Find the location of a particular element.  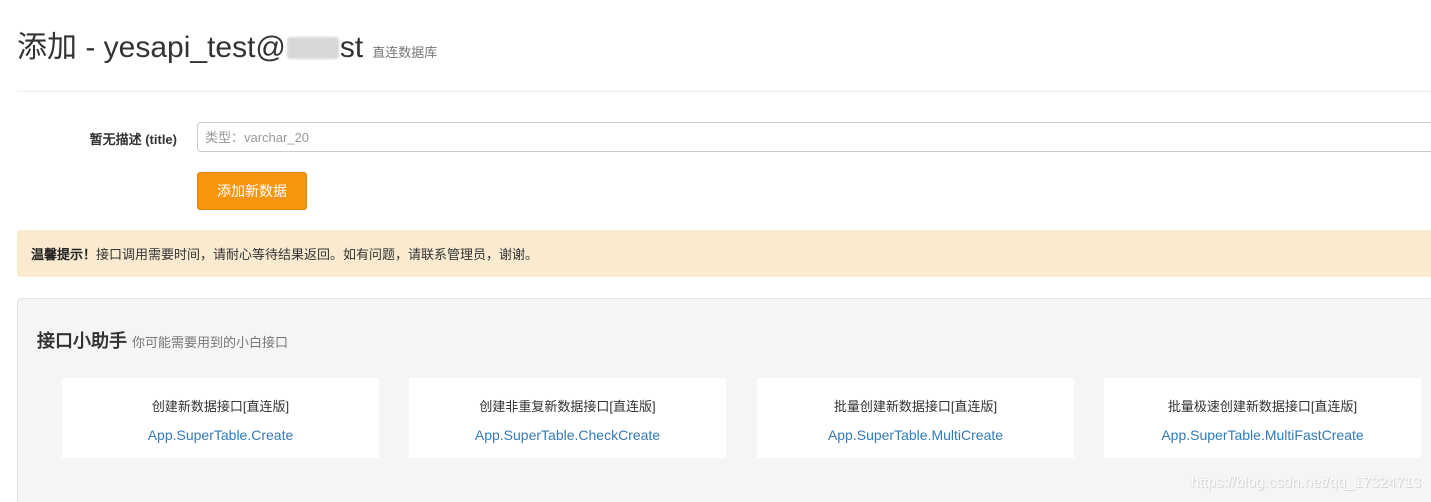

header-divider is located at coordinates (724, 91).